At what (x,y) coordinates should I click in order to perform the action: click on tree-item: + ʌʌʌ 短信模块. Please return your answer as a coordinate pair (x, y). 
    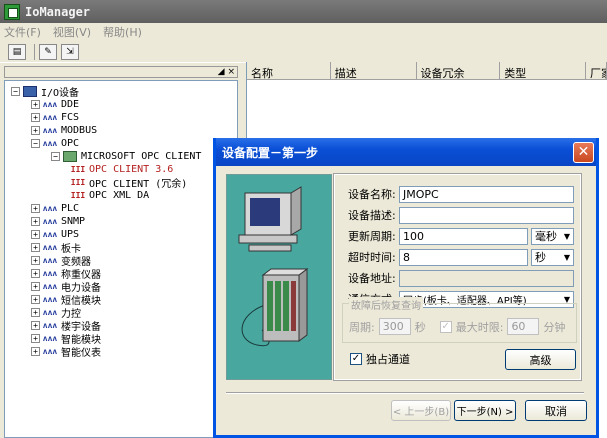
    Looking at the image, I should click on (121, 300).